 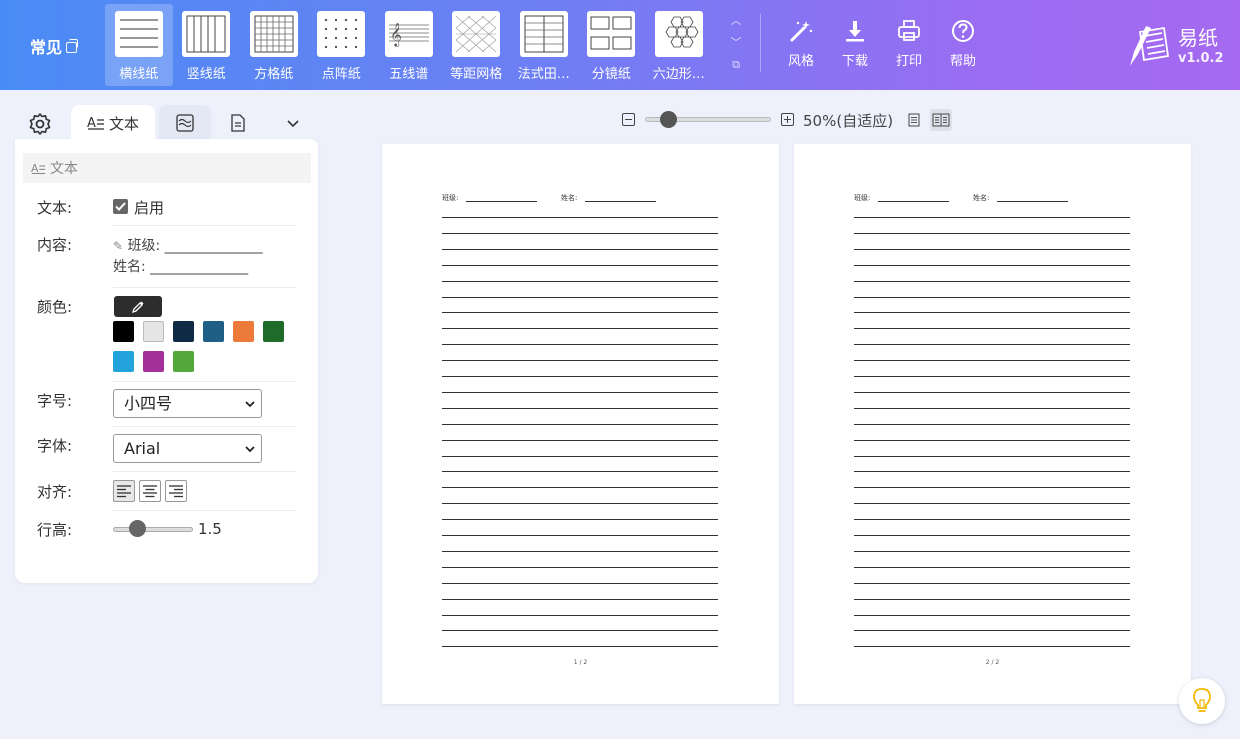 What do you see at coordinates (55, 492) in the screenshot?
I see `align-label: 对齐:` at bounding box center [55, 492].